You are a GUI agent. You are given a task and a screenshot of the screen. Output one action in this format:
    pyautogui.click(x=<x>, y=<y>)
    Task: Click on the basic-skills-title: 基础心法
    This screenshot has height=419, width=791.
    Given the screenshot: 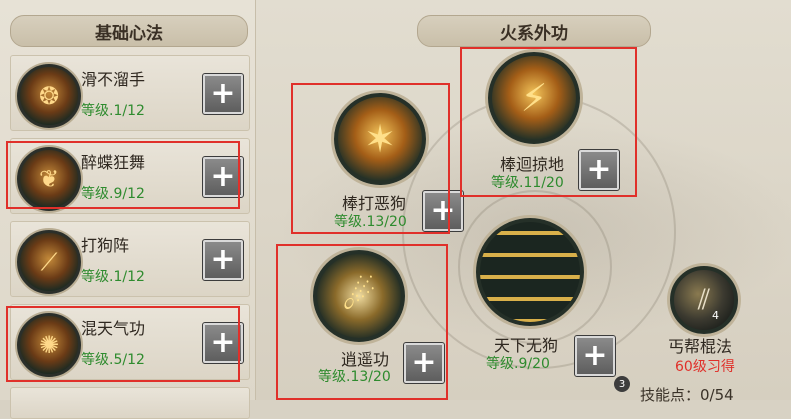 What is the action you would take?
    pyautogui.click(x=129, y=31)
    